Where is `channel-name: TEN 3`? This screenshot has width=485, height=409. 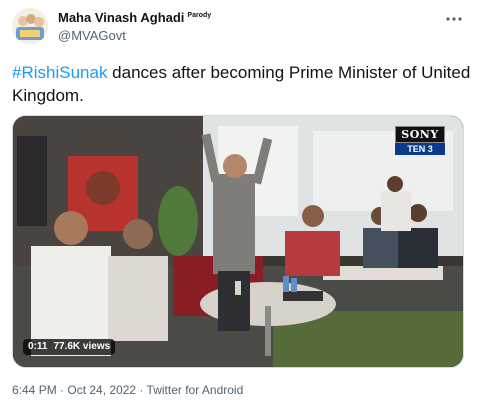 channel-name: TEN 3 is located at coordinates (420, 149).